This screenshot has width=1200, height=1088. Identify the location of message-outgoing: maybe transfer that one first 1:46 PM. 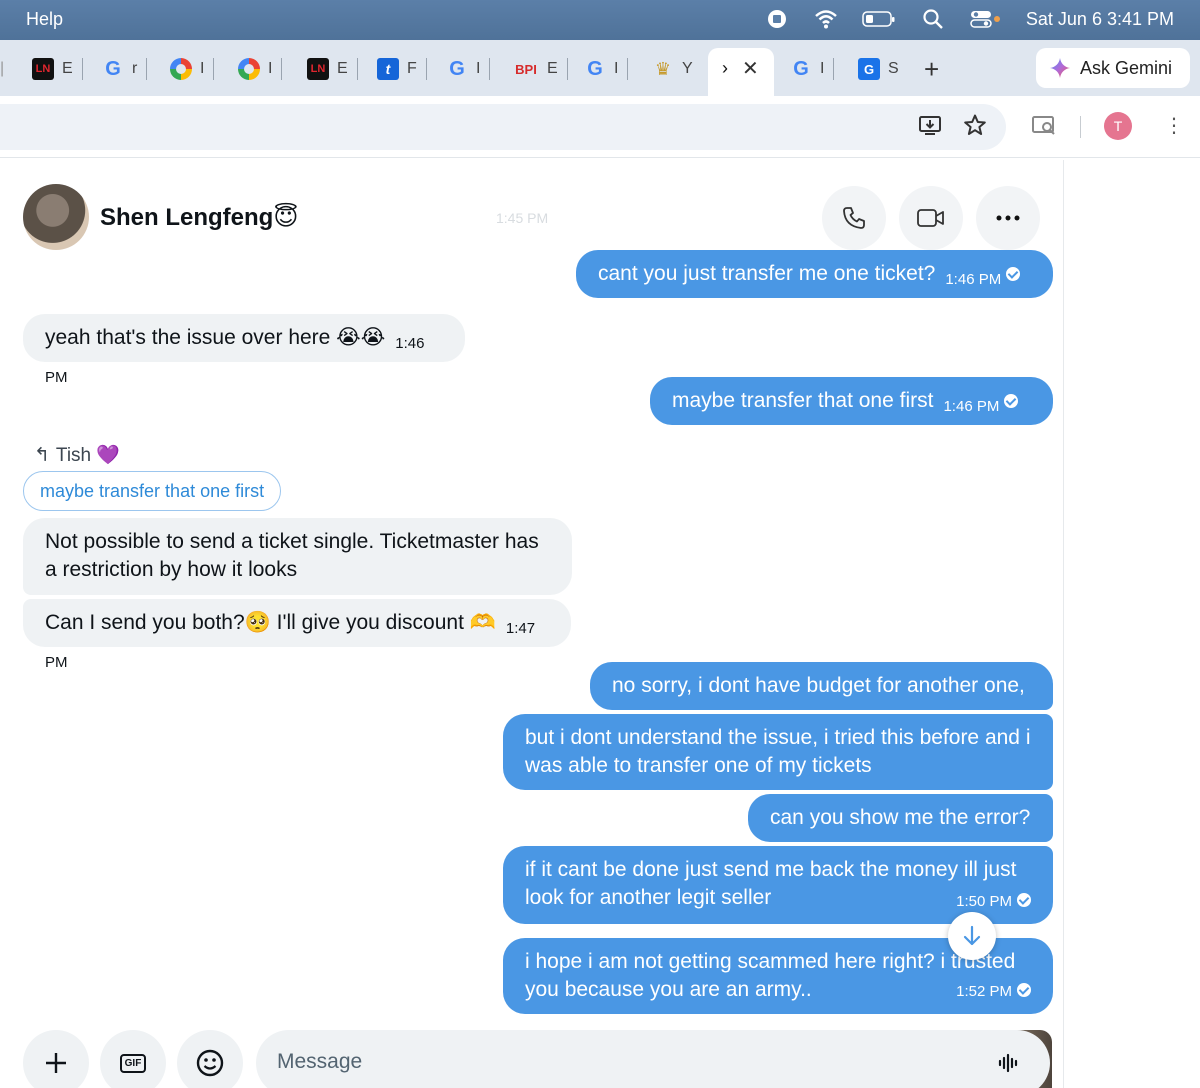
(851, 401).